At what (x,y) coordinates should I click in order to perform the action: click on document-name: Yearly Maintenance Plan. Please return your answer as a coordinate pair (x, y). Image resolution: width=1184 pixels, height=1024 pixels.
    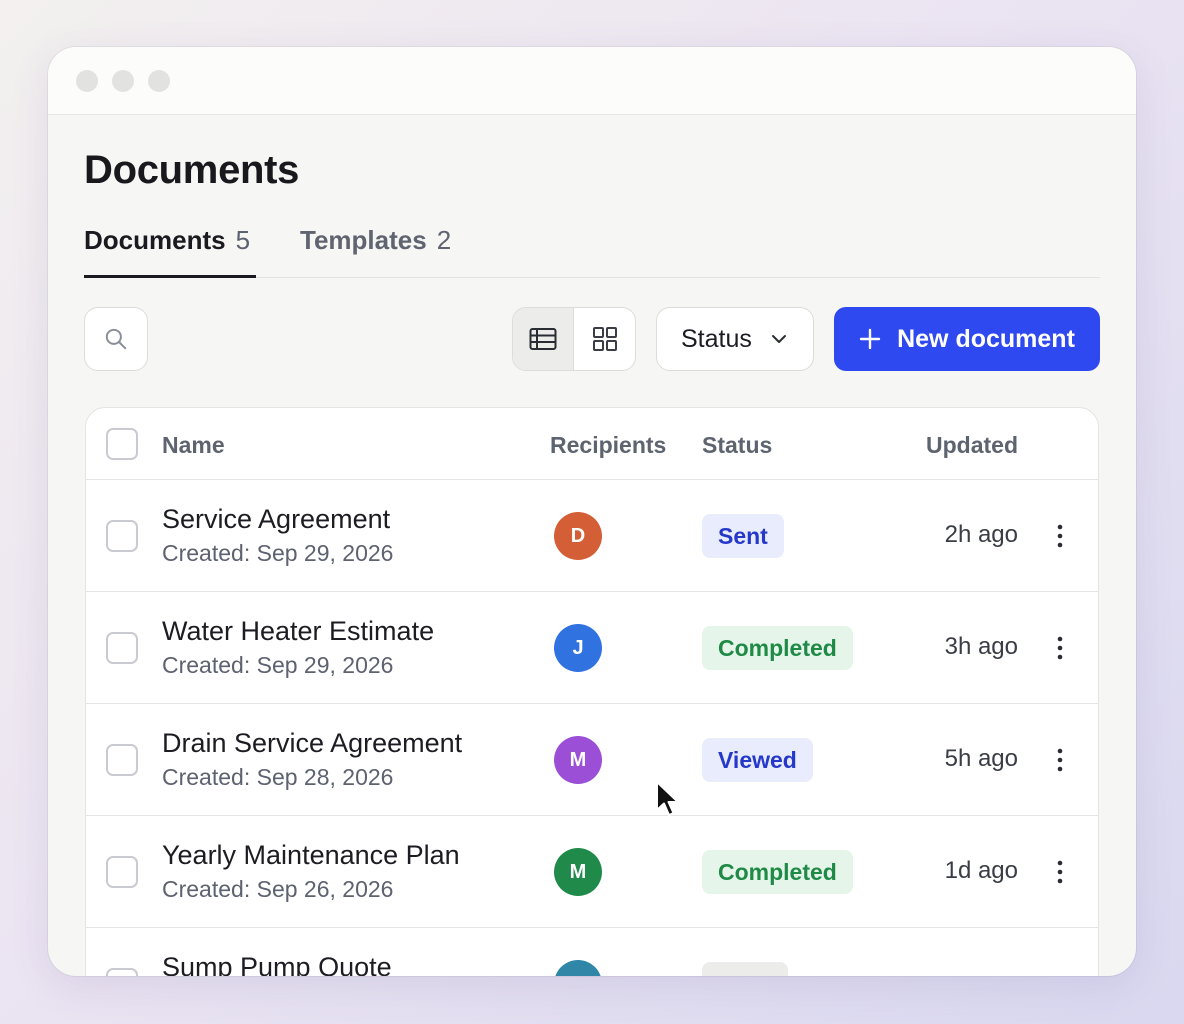
    Looking at the image, I should click on (311, 855).